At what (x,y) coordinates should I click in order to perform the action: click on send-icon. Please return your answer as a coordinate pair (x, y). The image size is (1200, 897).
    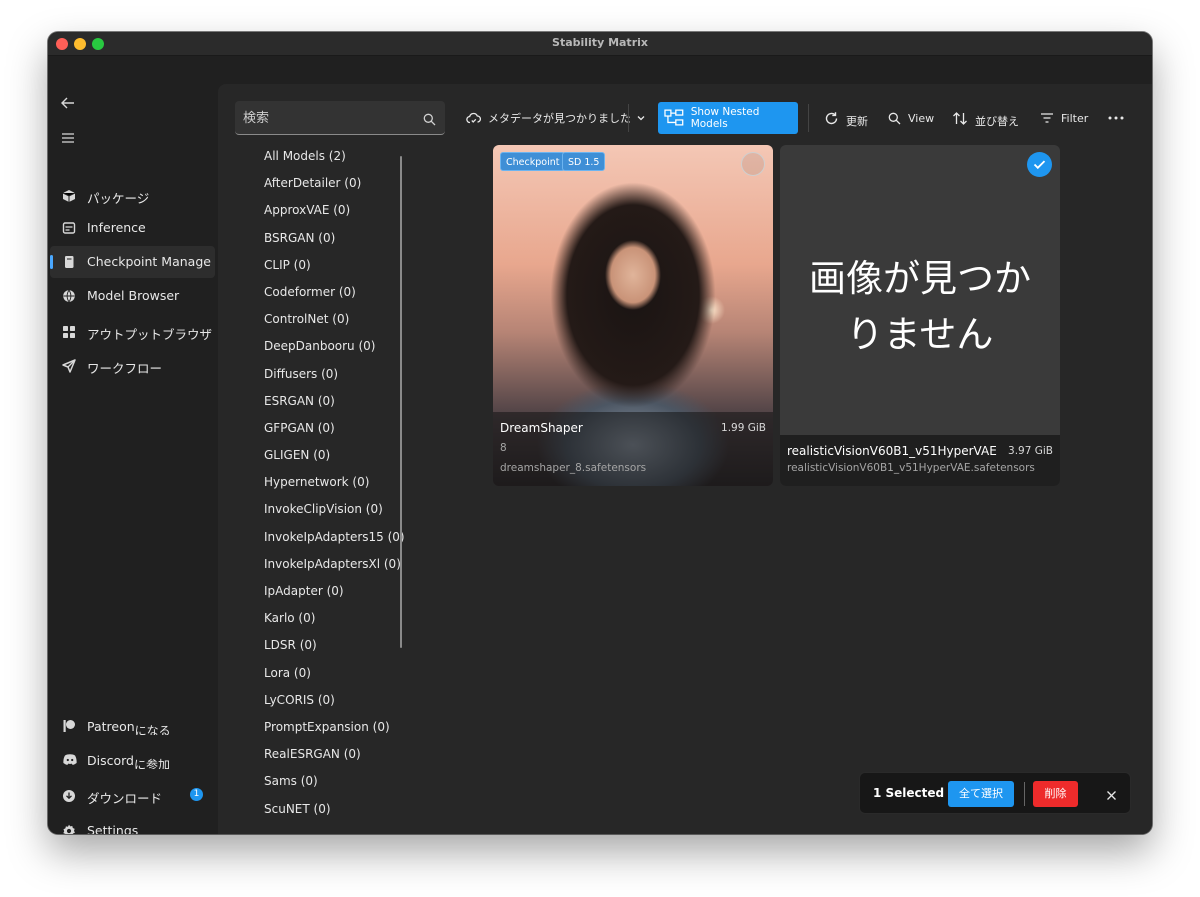
    Looking at the image, I should click on (69, 365).